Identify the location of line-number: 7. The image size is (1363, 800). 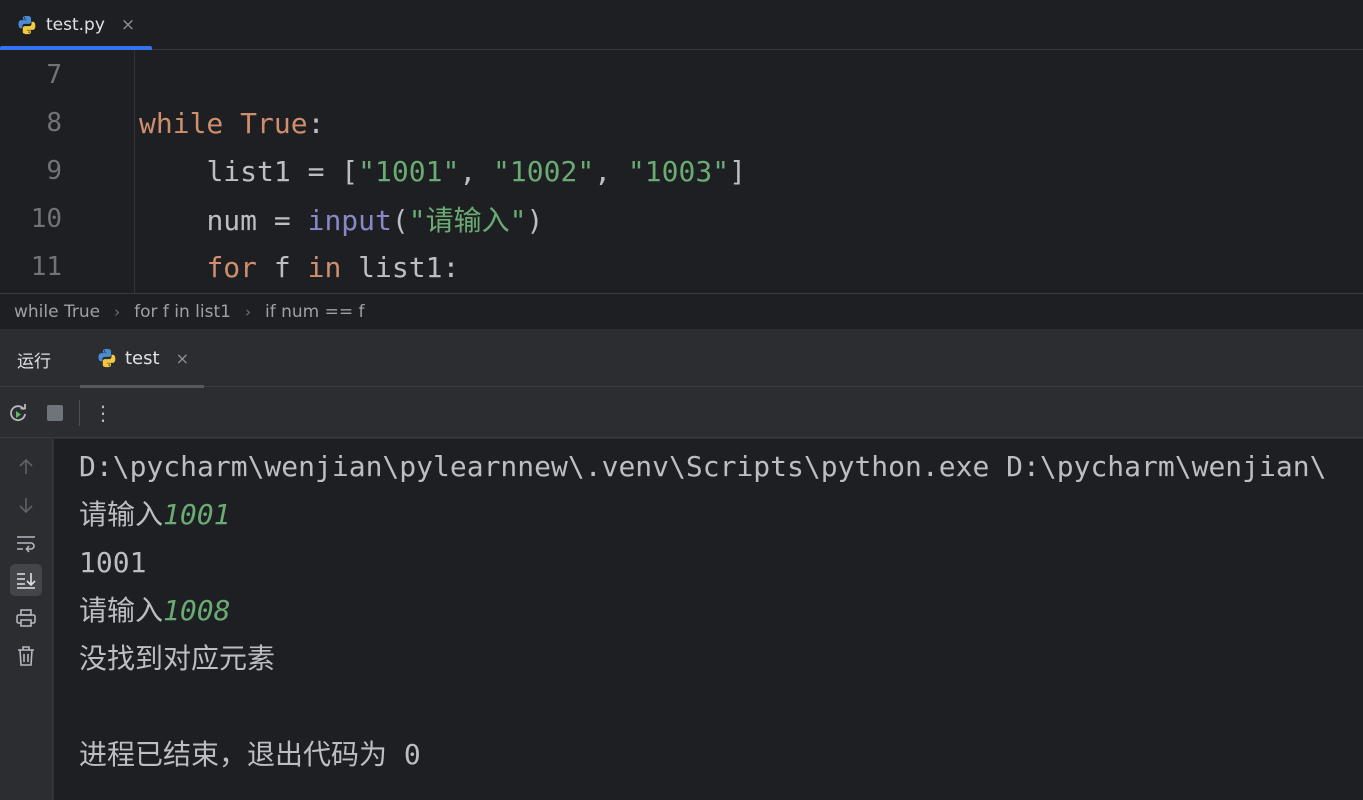
(54, 75).